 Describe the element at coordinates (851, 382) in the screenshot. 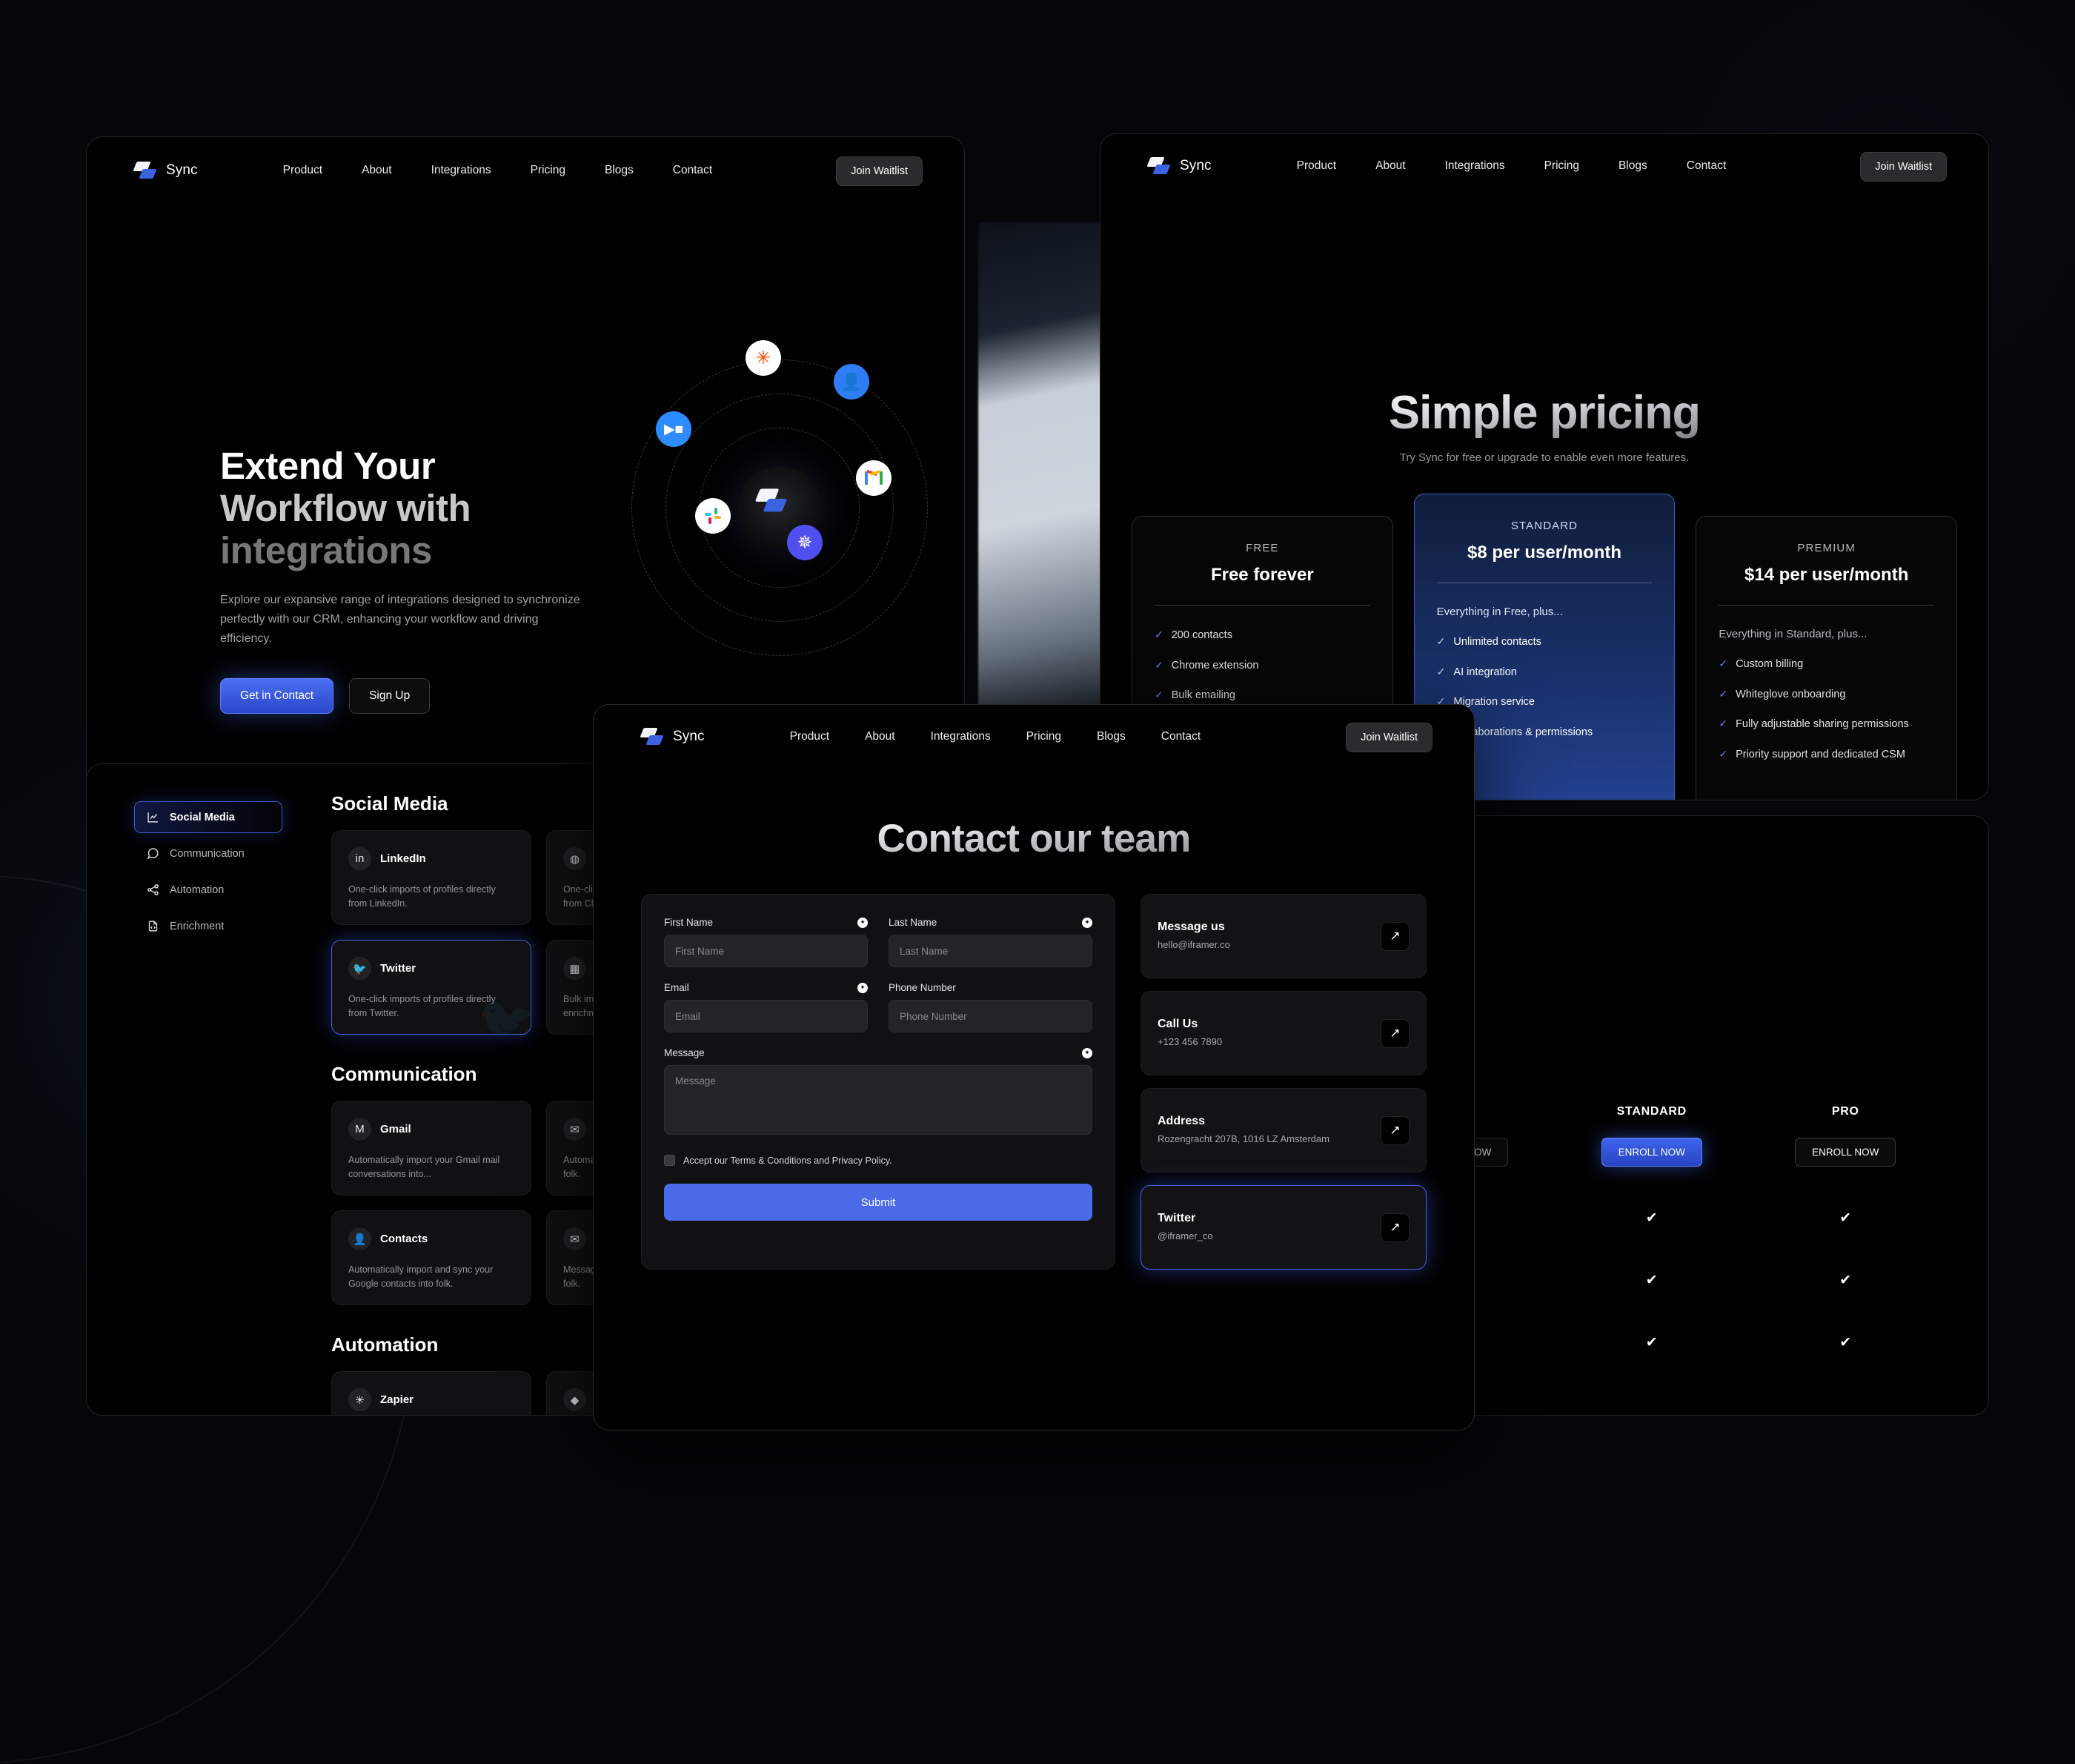

I see `person-icon: 👤` at that location.